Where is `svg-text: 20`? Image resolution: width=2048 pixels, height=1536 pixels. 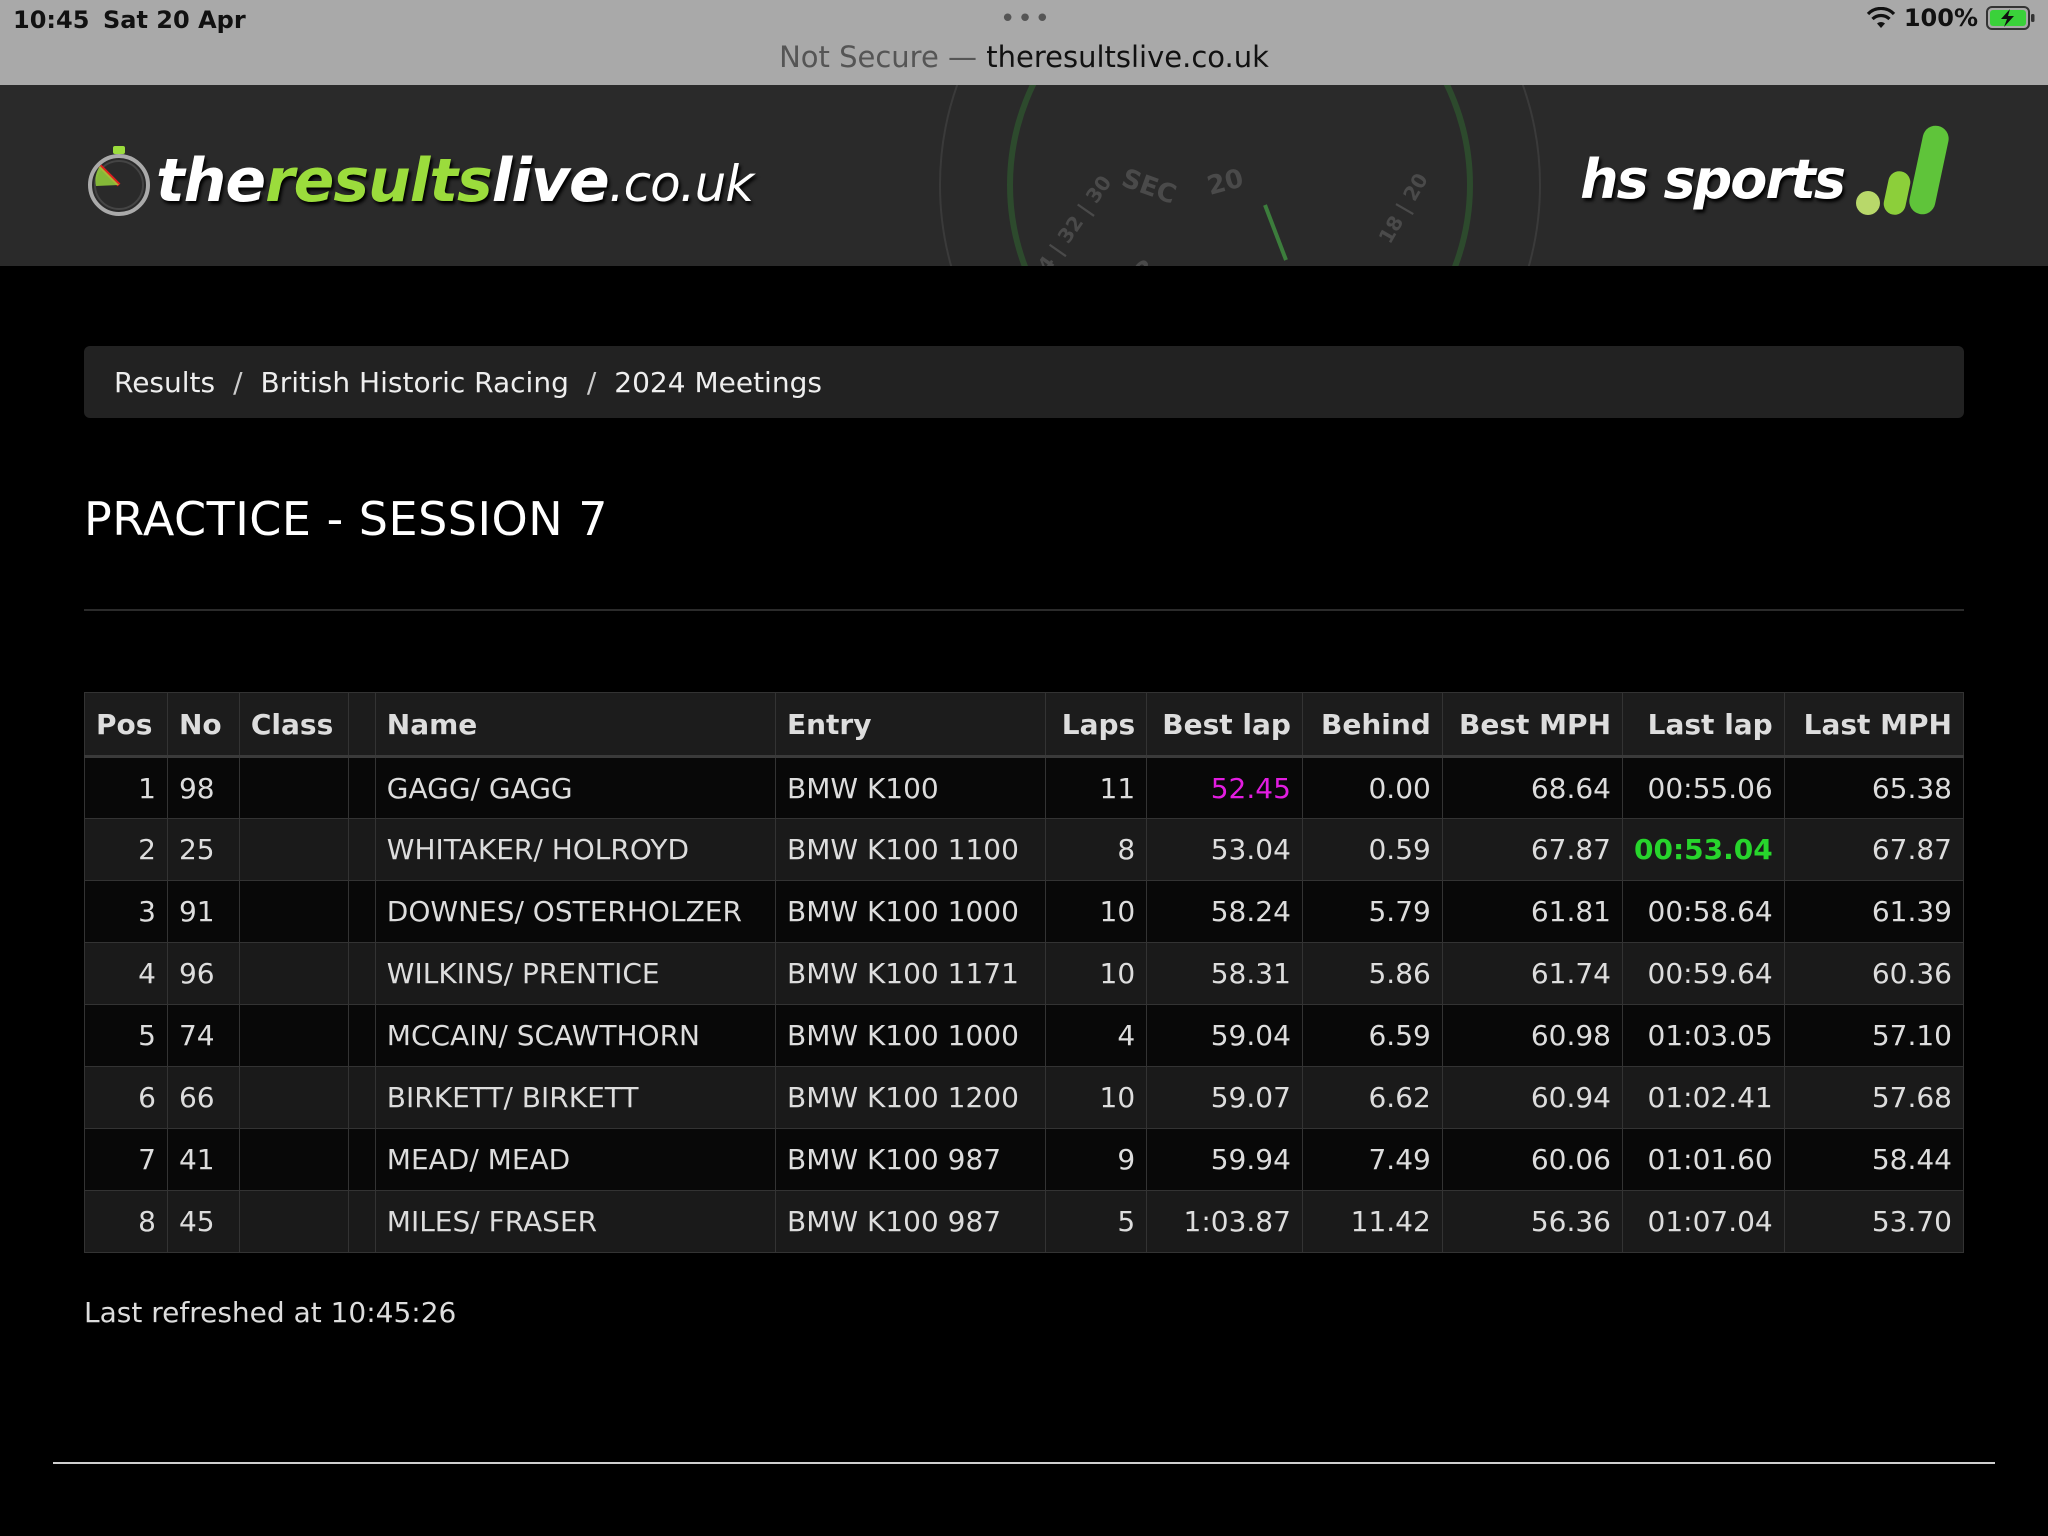 svg-text: 20 is located at coordinates (1225, 182).